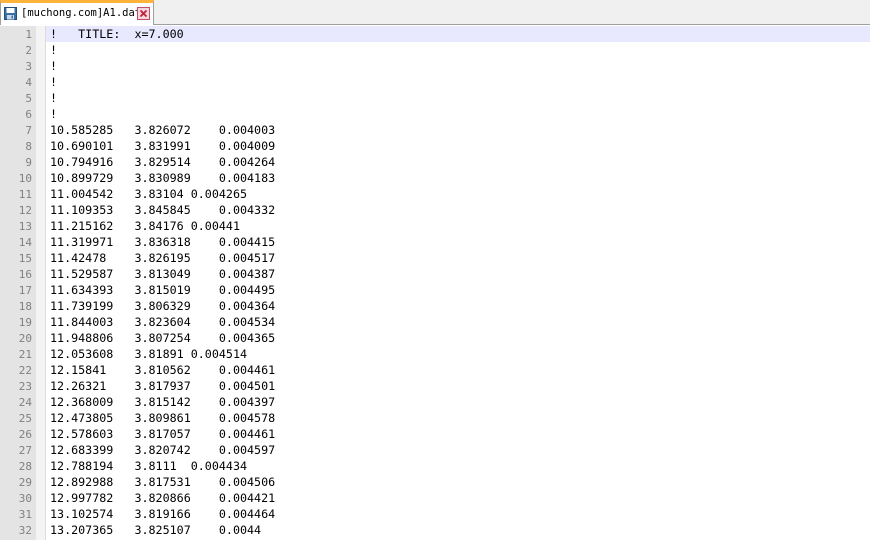  I want to click on line-number: 27, so click(25, 450).